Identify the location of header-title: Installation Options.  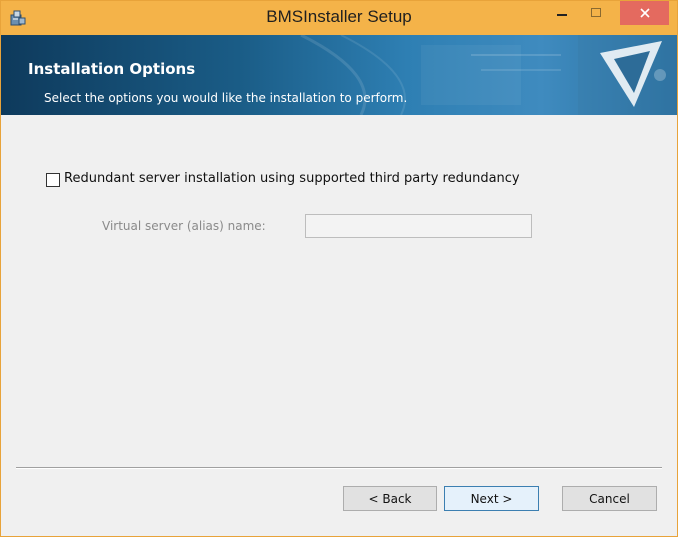
(112, 69).